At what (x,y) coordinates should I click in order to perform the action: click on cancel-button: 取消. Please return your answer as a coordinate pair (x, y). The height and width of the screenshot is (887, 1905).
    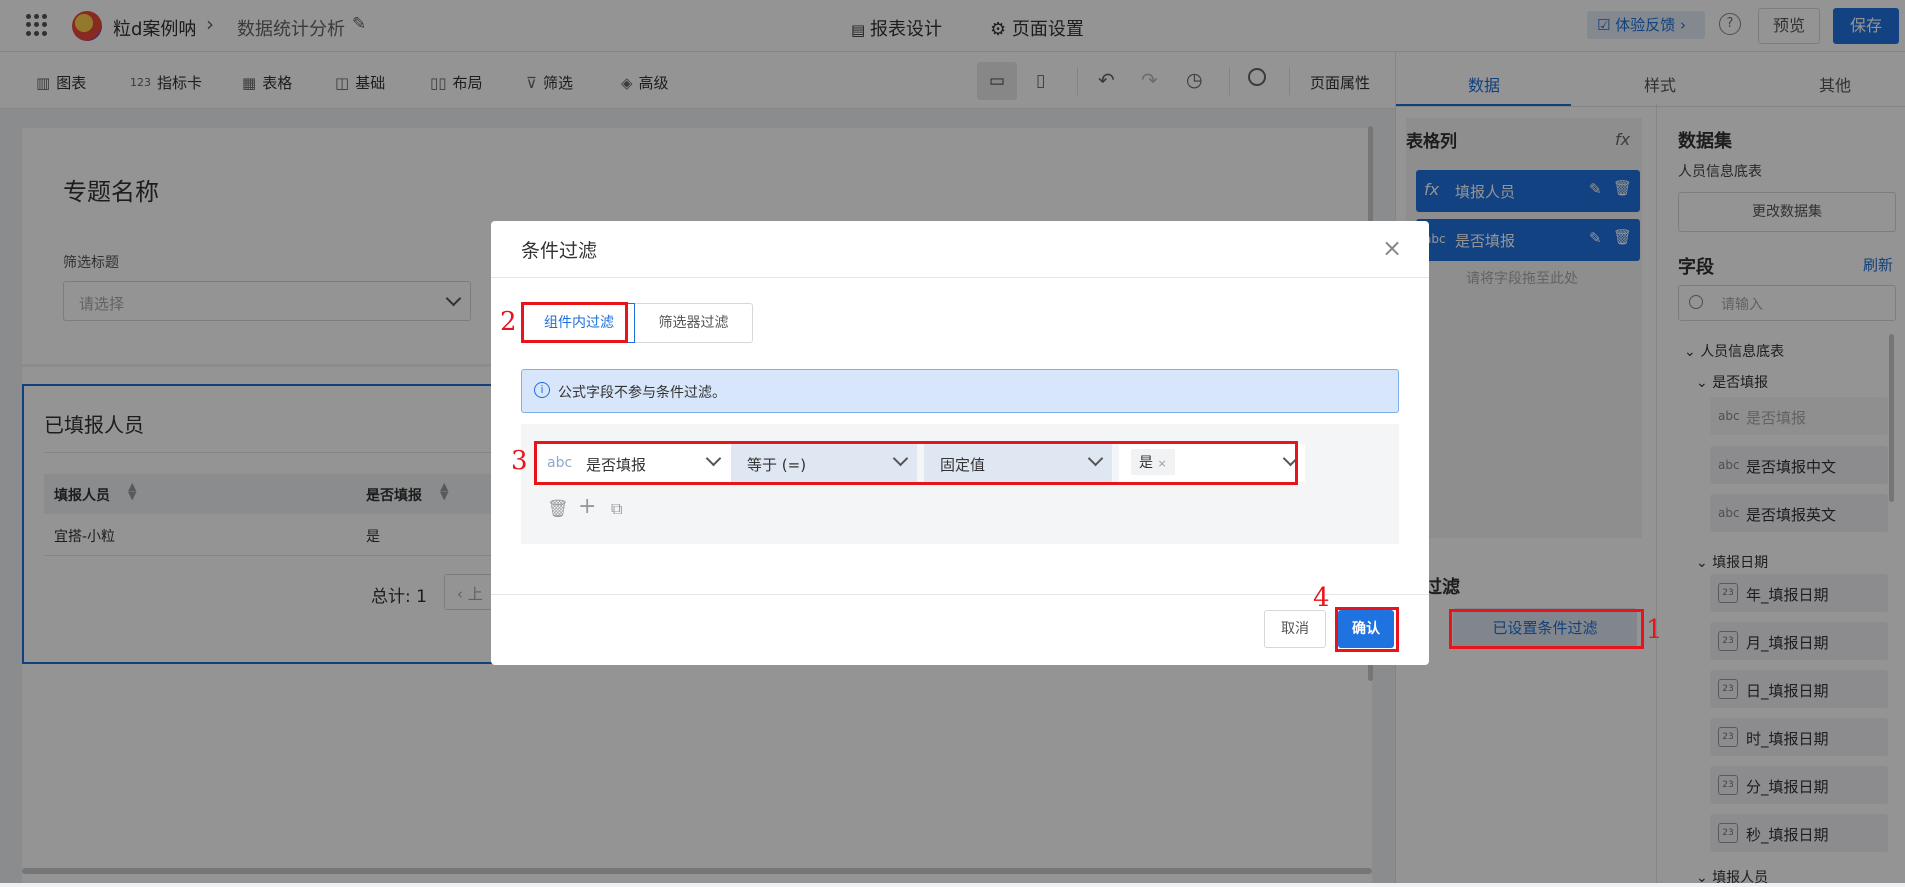
    Looking at the image, I should click on (1295, 629).